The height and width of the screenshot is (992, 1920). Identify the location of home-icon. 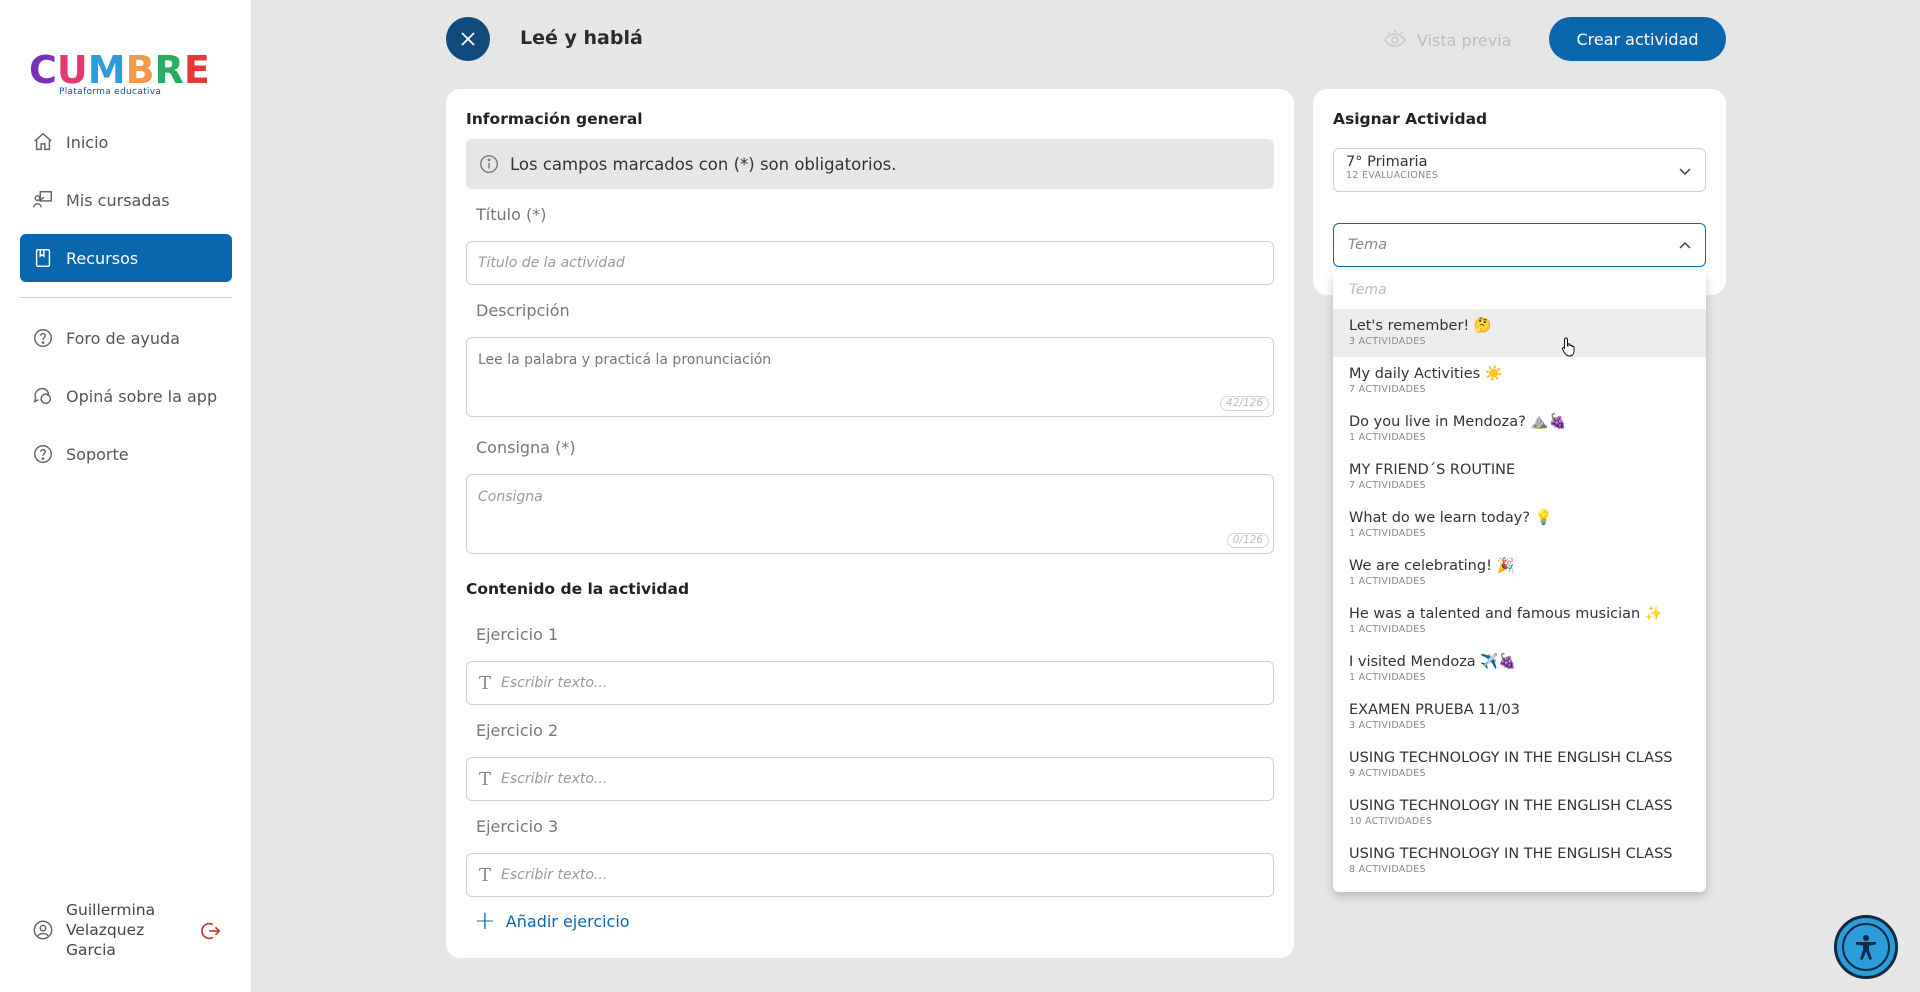
(43, 141).